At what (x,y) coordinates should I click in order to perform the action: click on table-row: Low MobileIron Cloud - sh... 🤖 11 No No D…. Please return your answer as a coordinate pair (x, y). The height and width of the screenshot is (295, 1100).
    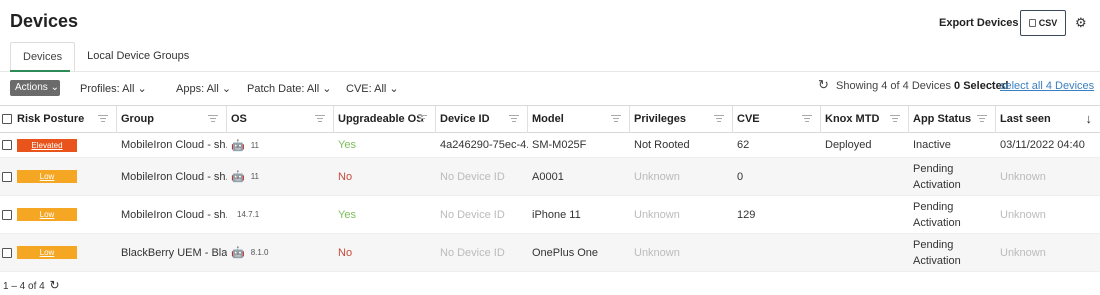
    Looking at the image, I should click on (550, 177).